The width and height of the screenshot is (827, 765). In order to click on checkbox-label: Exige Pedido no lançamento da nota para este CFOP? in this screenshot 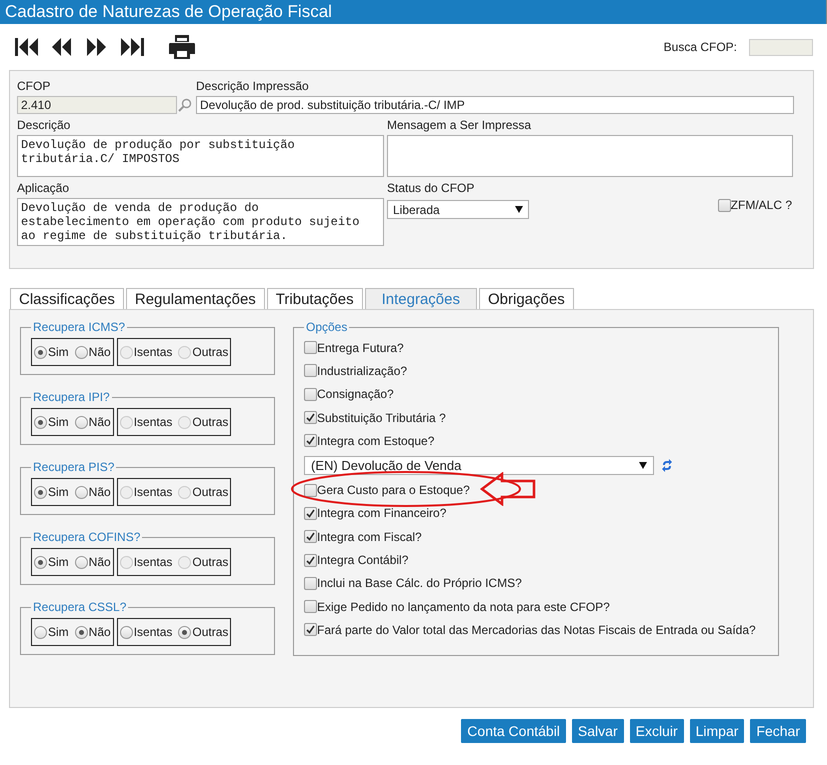, I will do `click(463, 607)`.